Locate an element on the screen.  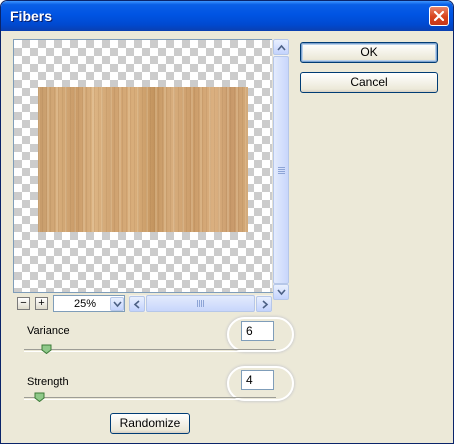
zoom-out-button: − is located at coordinates (23, 303).